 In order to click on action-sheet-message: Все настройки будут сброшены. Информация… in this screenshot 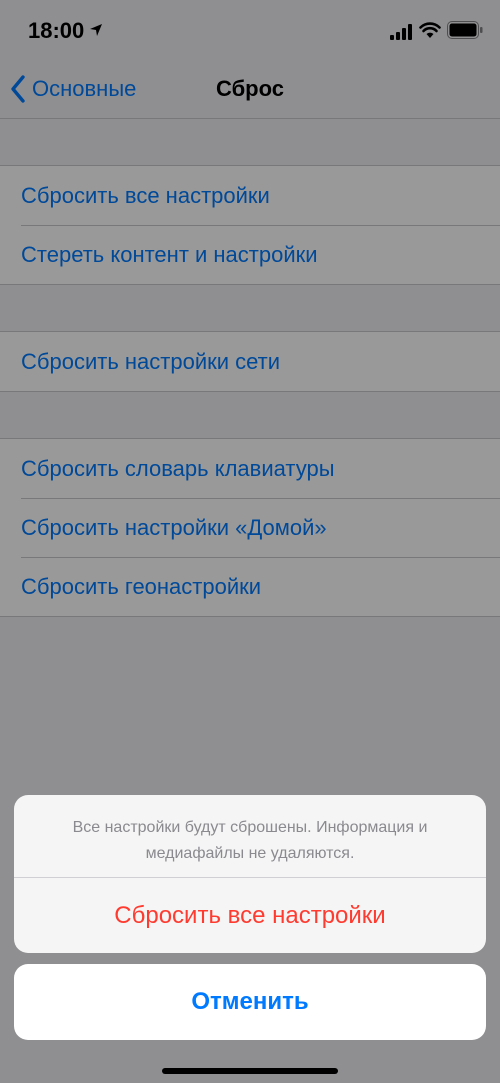, I will do `click(250, 840)`.